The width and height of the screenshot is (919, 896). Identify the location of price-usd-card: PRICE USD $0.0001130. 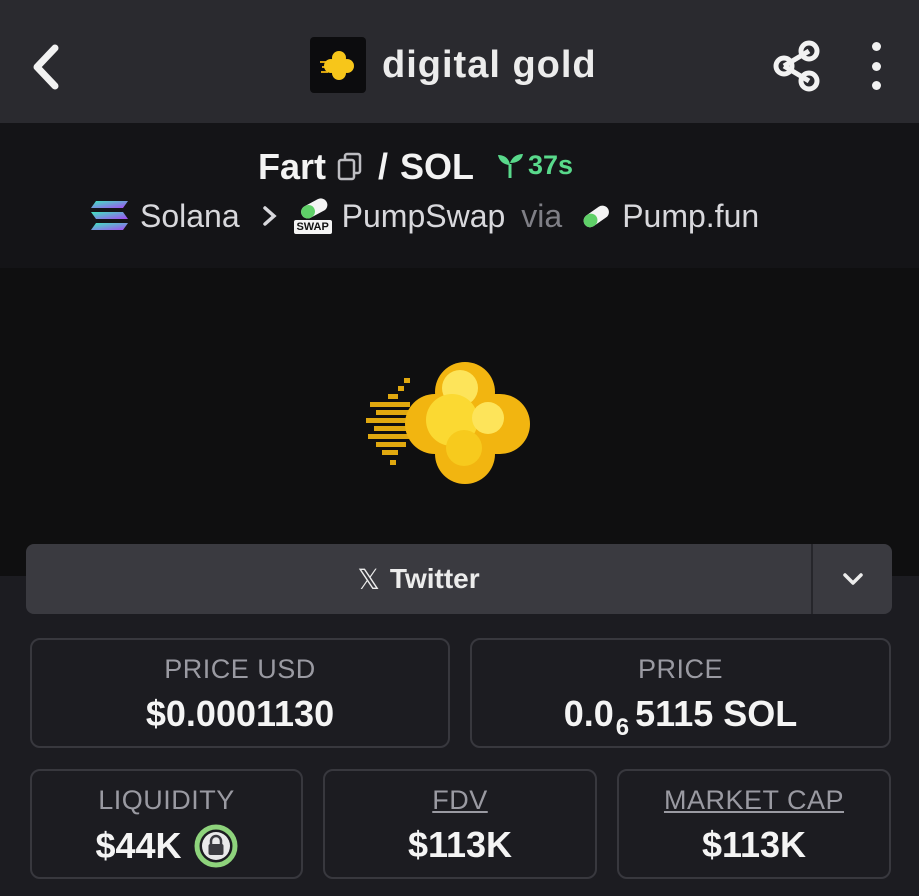
(240, 693).